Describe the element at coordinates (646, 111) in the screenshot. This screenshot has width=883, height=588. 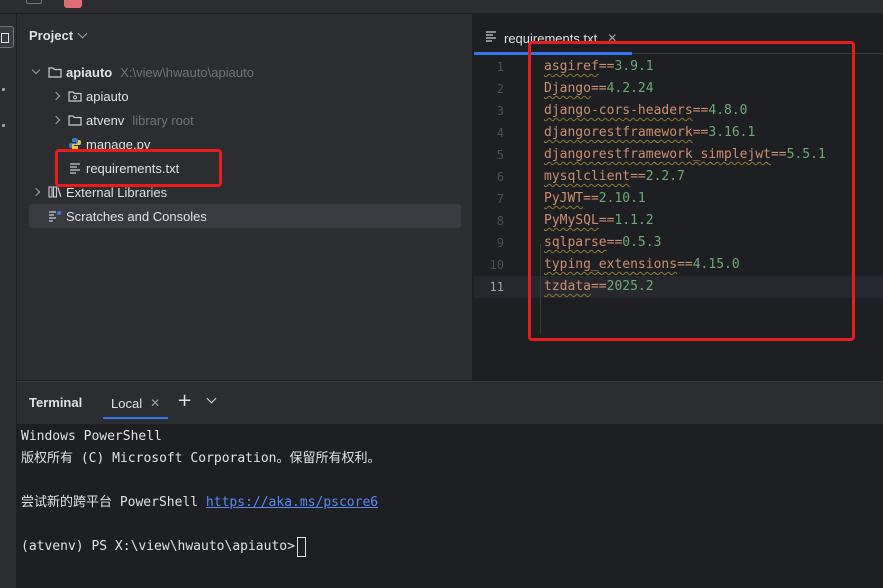
I see `code-line: django-cors-headers==4.8.0` at that location.